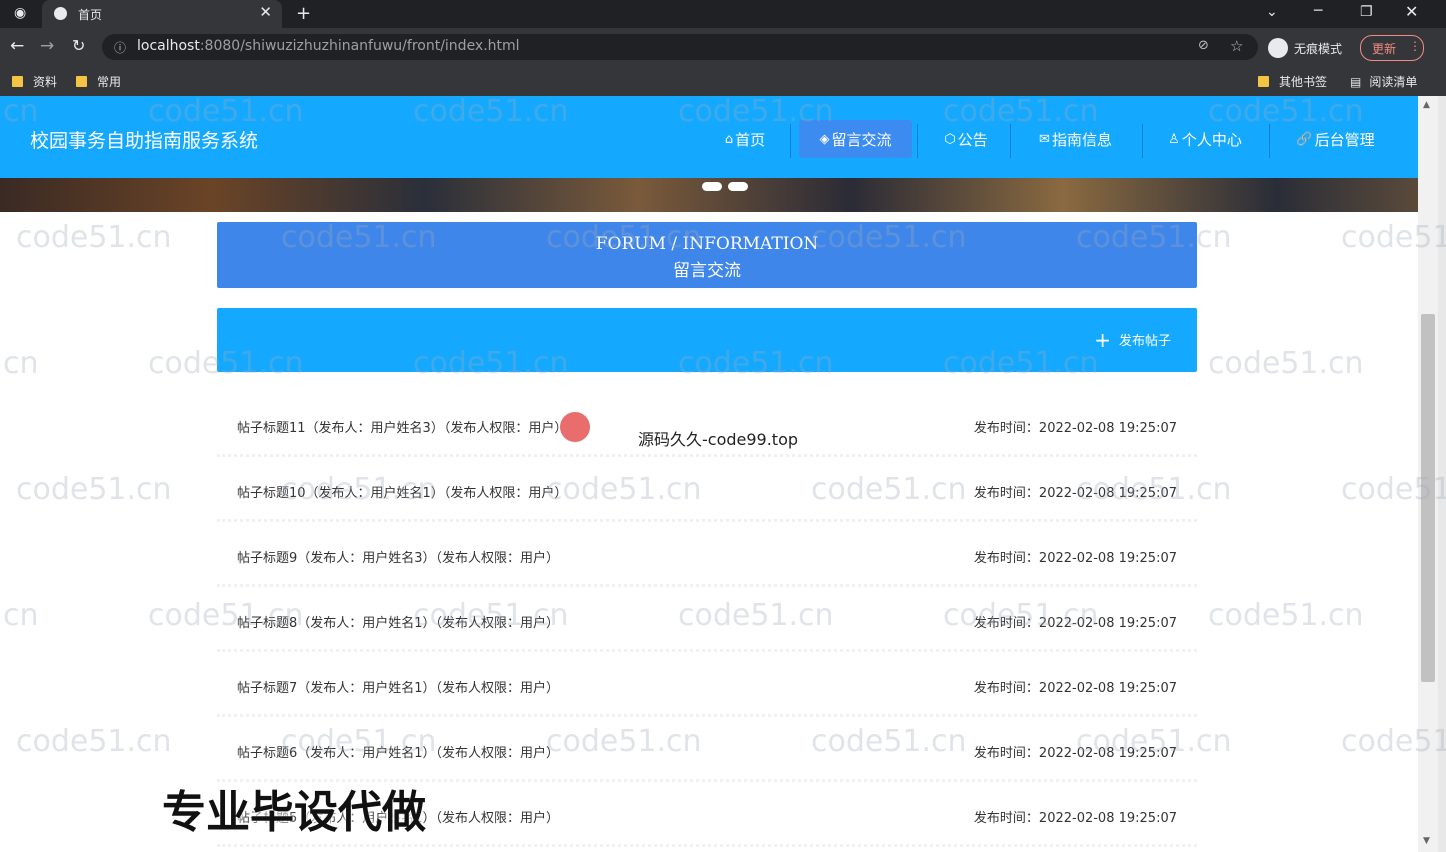  I want to click on scroll-down-icon: ▼, so click(1426, 841).